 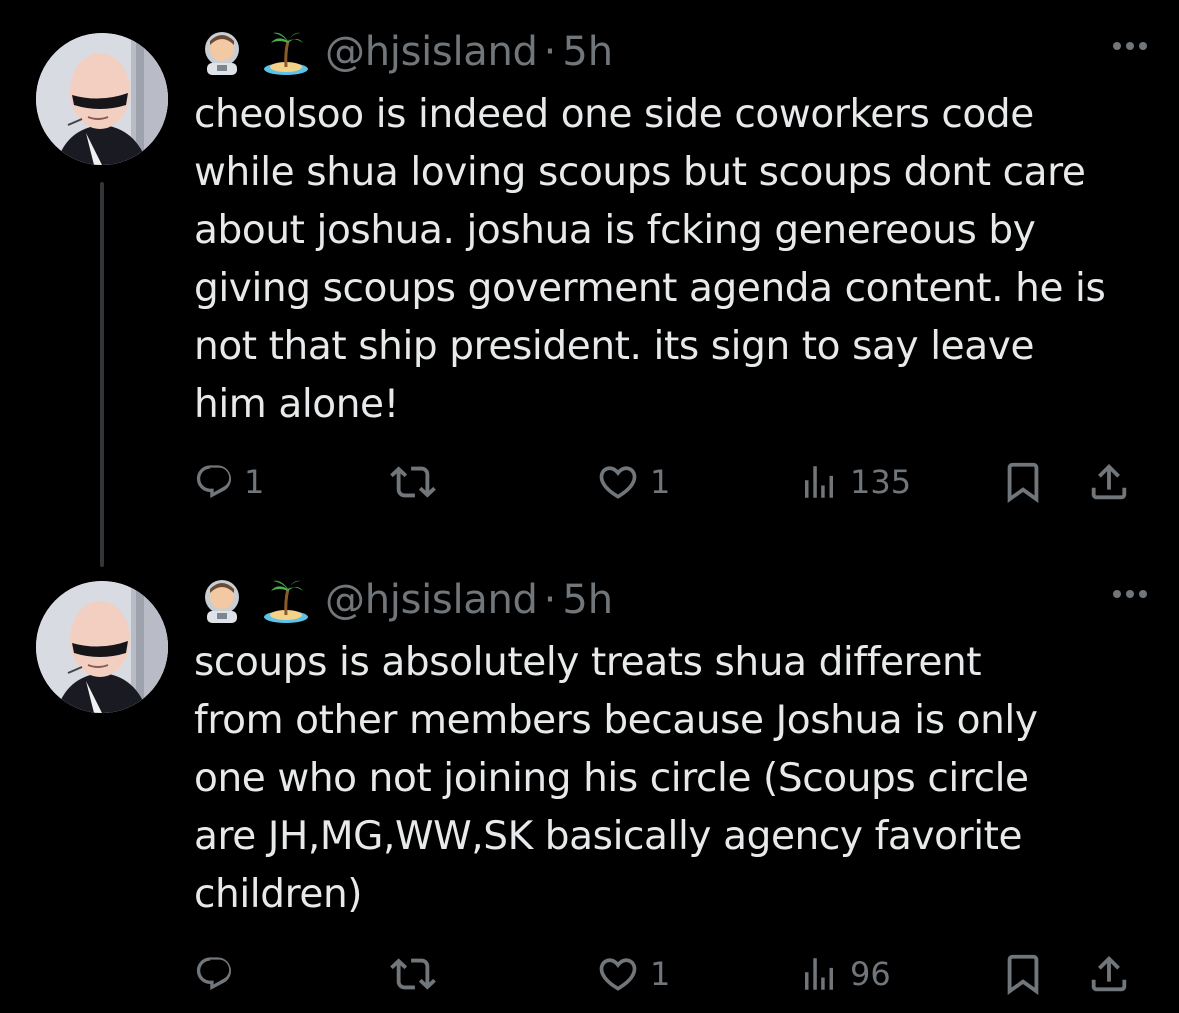 I want to click on views-button: 135, so click(x=854, y=482).